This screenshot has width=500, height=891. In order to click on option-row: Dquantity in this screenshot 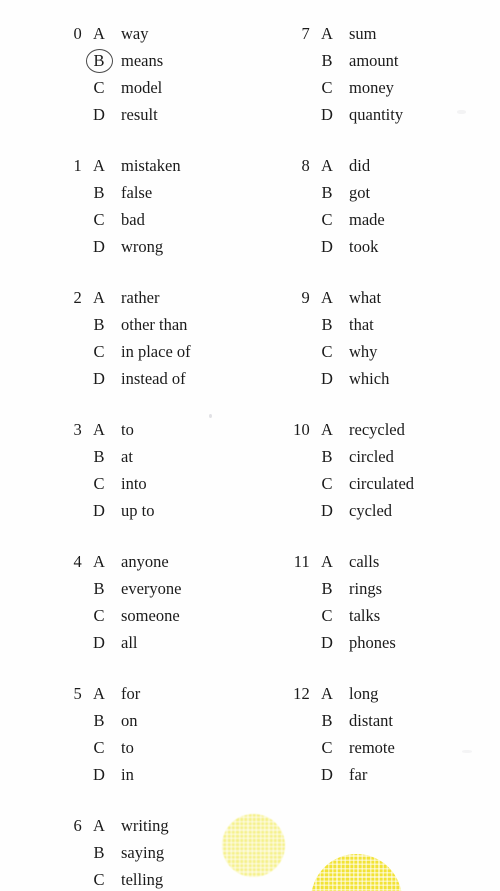, I will do `click(349, 114)`.